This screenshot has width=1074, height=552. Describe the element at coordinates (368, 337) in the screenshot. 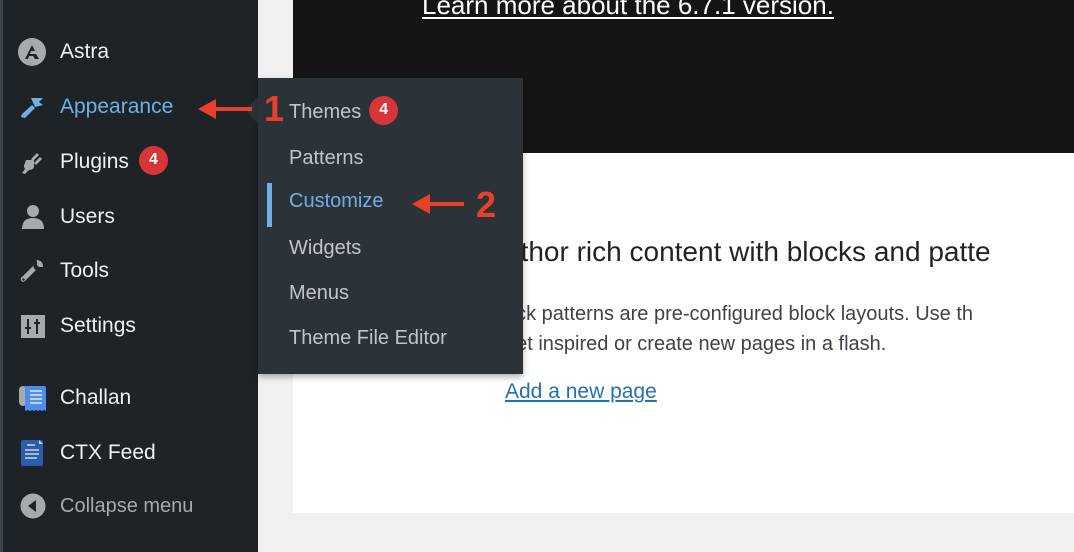

I see `submenu-item-label: Theme File Editor` at that location.